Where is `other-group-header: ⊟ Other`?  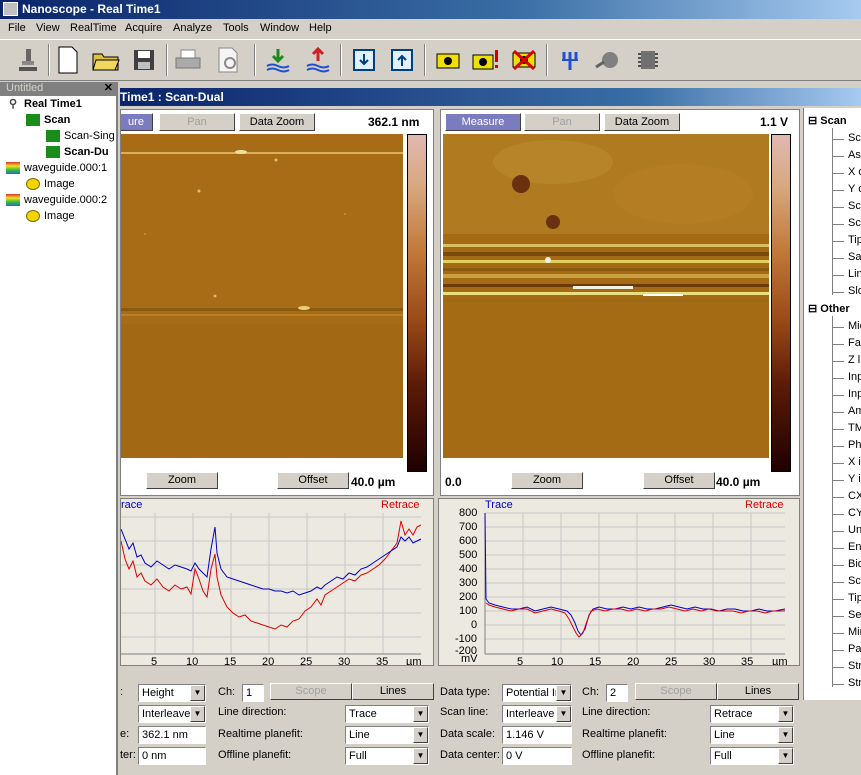 other-group-header: ⊟ Other is located at coordinates (829, 308).